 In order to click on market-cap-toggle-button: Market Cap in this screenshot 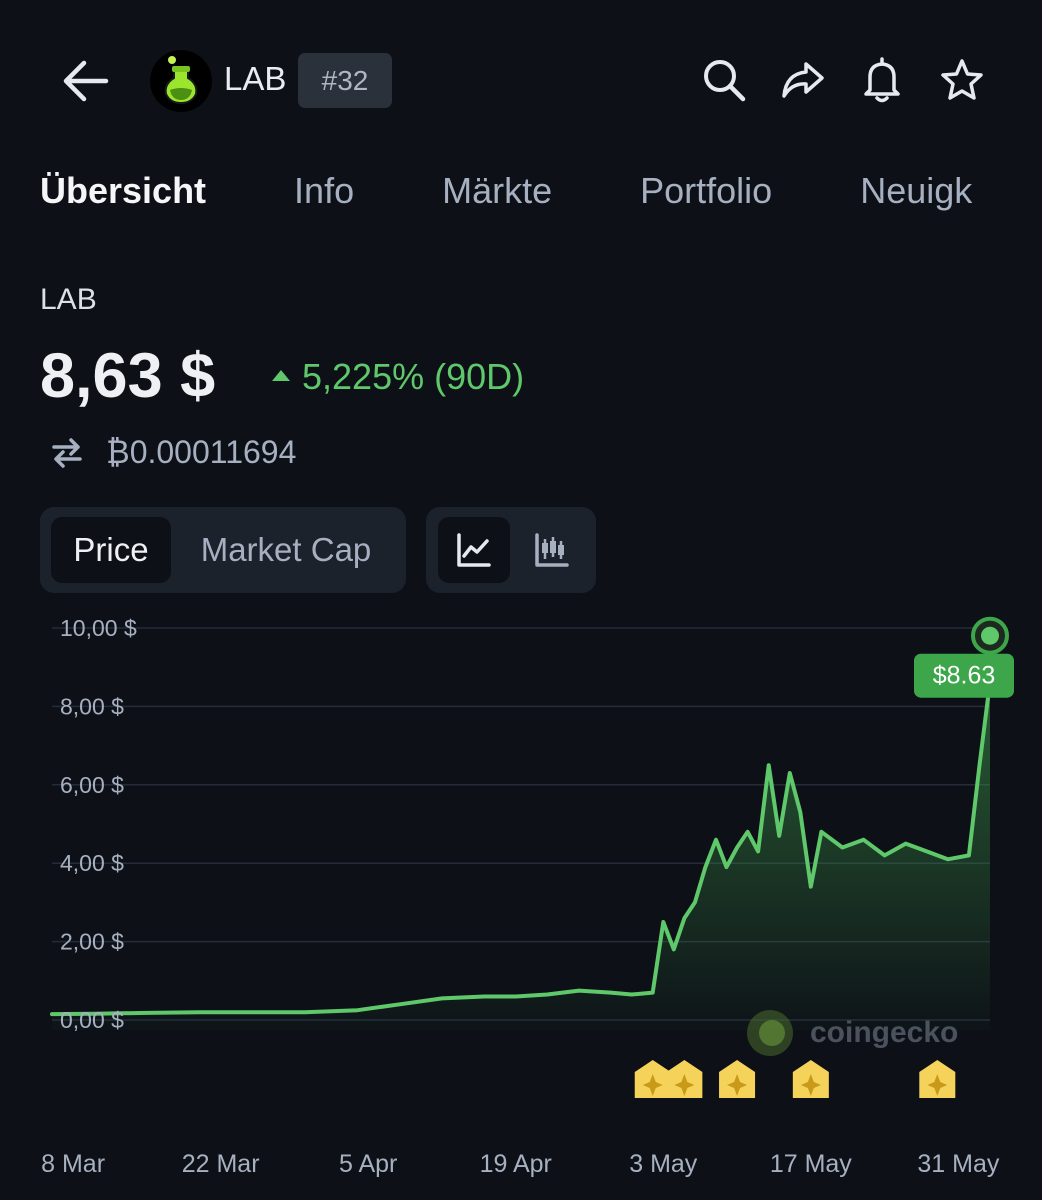, I will do `click(286, 550)`.